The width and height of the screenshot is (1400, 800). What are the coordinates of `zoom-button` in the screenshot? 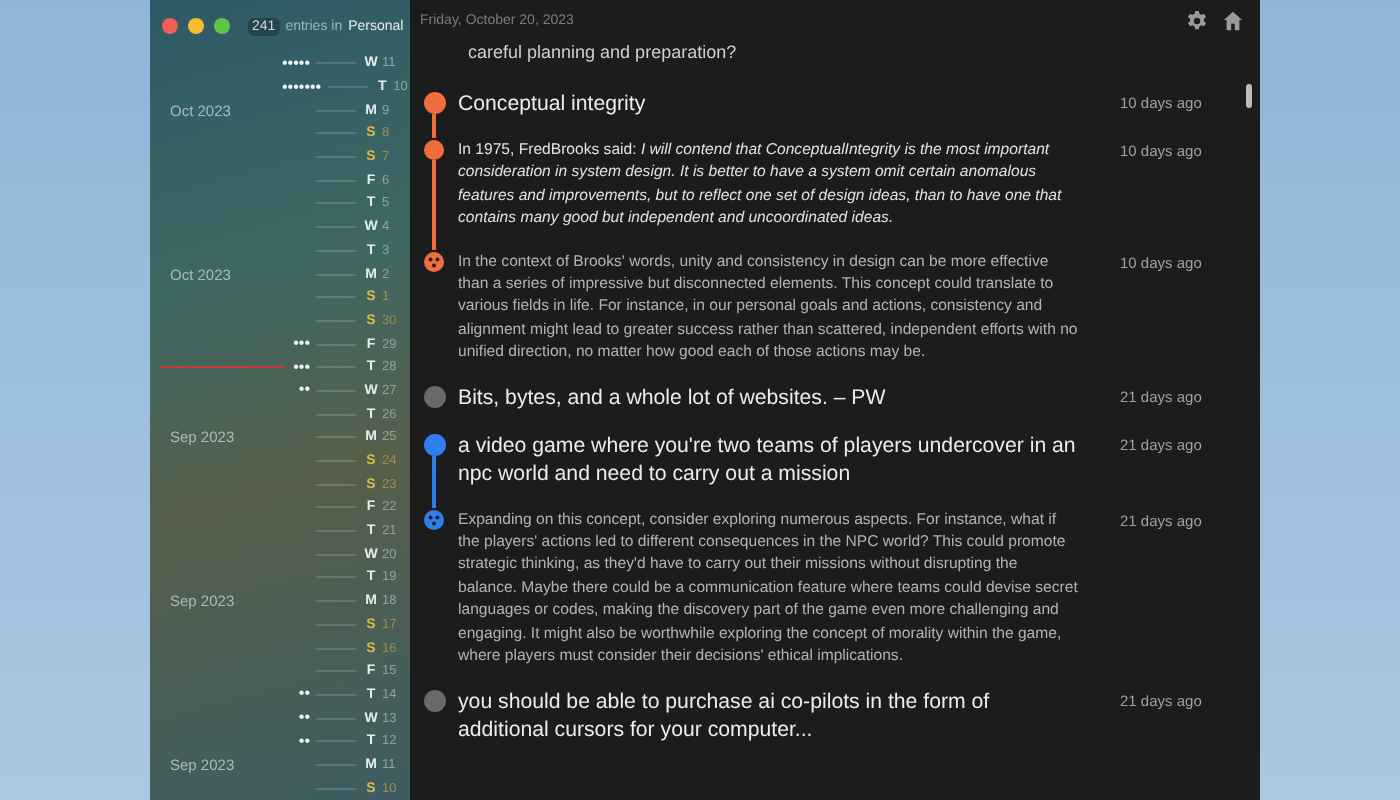 It's located at (222, 26).